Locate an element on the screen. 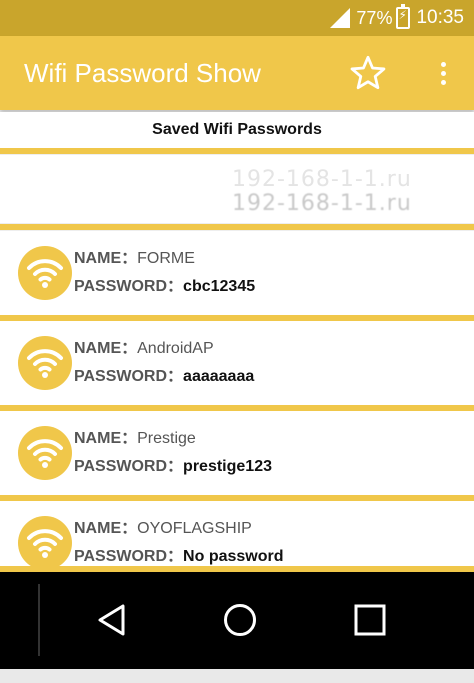 The image size is (474, 683). screen-bottom-edge is located at coordinates (237, 676).